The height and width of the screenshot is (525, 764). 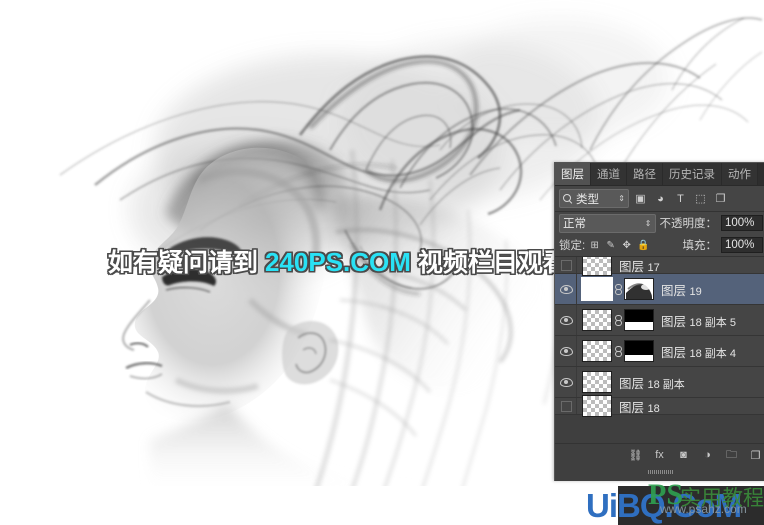 I want to click on table-row: 图层 17, so click(x=659, y=266).